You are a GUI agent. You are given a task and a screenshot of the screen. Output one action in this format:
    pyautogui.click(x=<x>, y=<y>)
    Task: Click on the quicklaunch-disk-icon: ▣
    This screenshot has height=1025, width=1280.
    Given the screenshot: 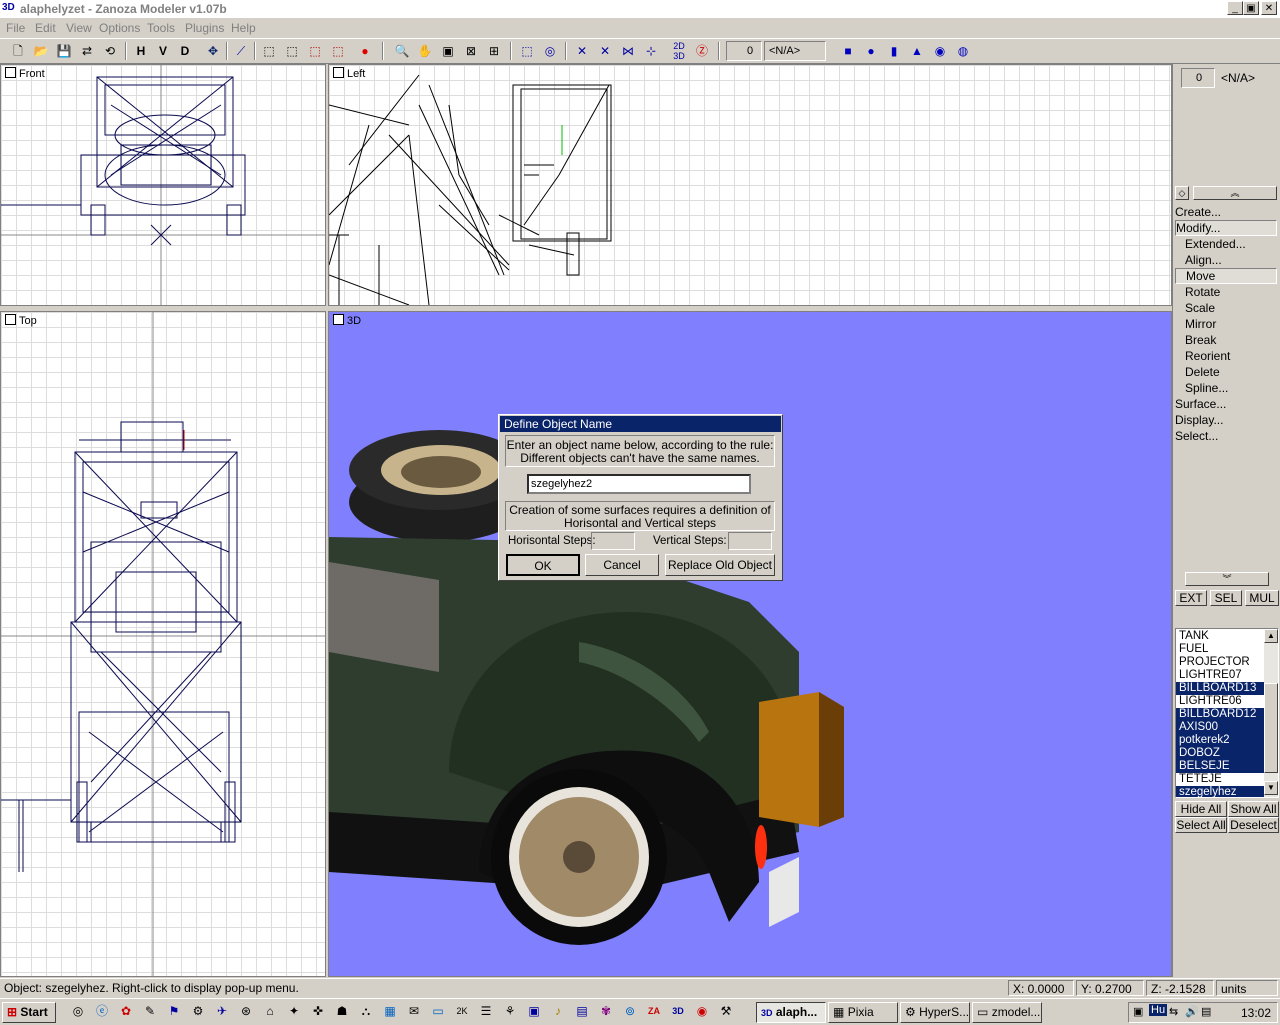 What is the action you would take?
    pyautogui.click(x=534, y=1011)
    